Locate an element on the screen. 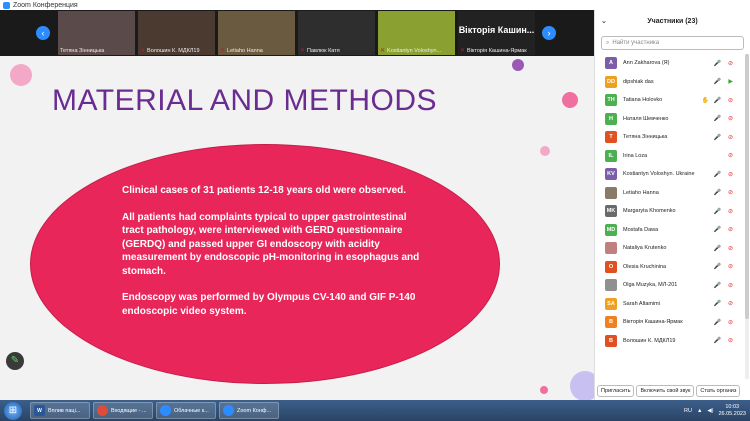 The height and width of the screenshot is (421, 750). participant-row: Nataliya Krutenko 🎤 ⊘ is located at coordinates (670, 248).